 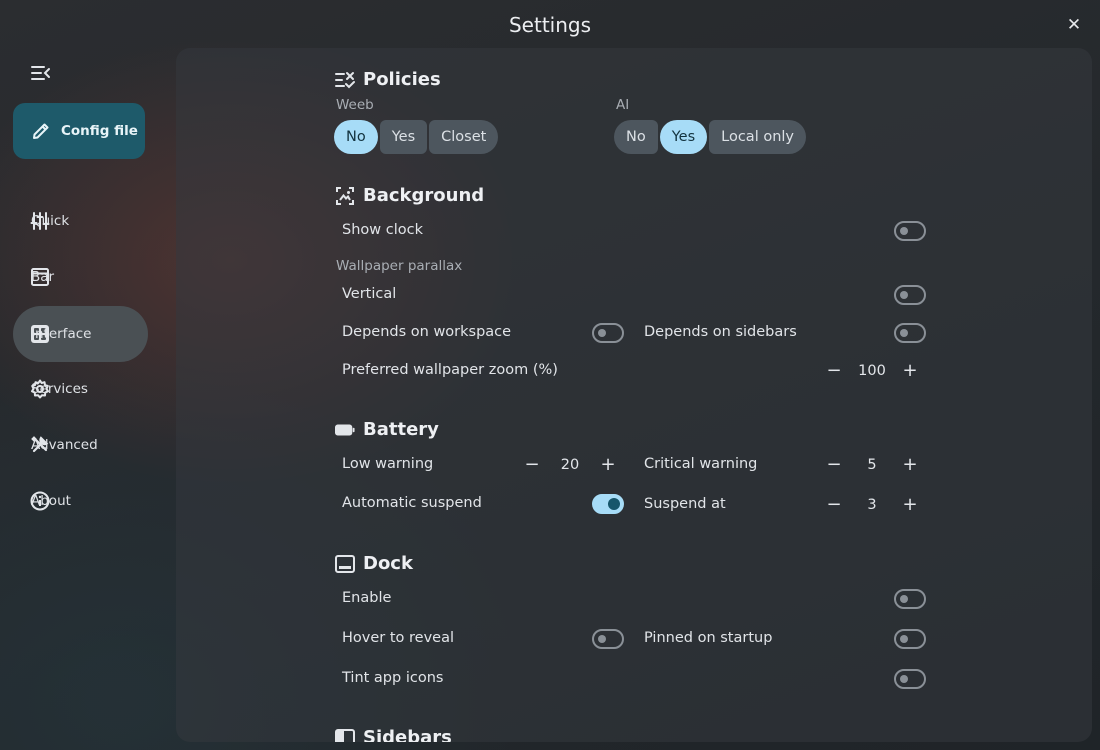 I want to click on wallpaper-icon, so click(x=345, y=196).